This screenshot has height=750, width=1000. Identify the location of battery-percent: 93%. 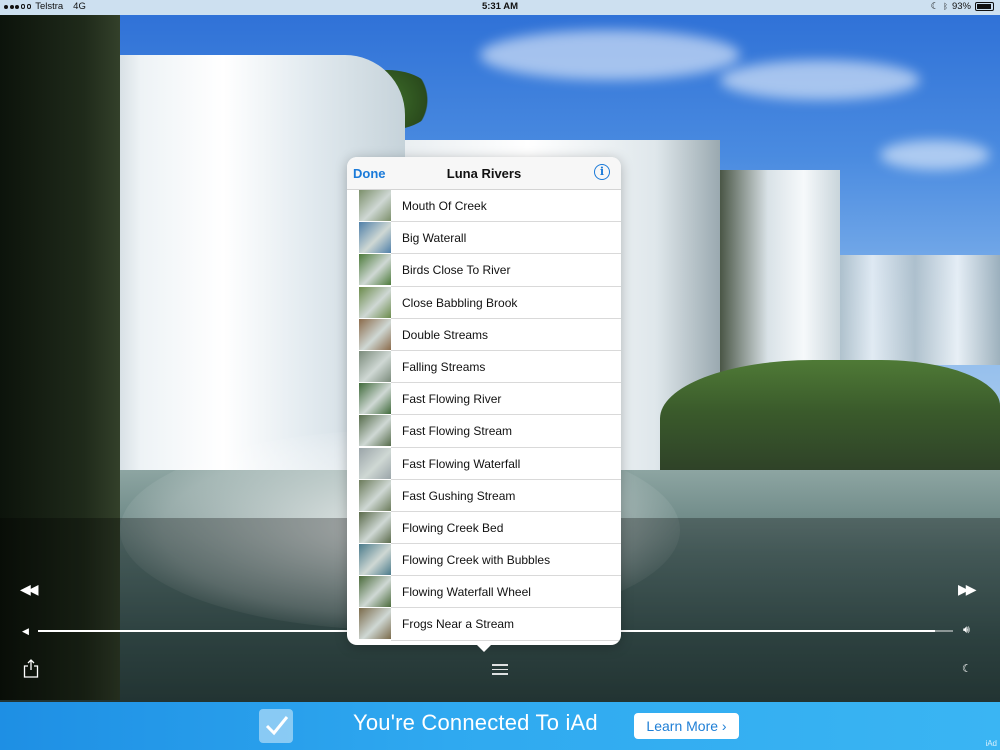
(961, 6).